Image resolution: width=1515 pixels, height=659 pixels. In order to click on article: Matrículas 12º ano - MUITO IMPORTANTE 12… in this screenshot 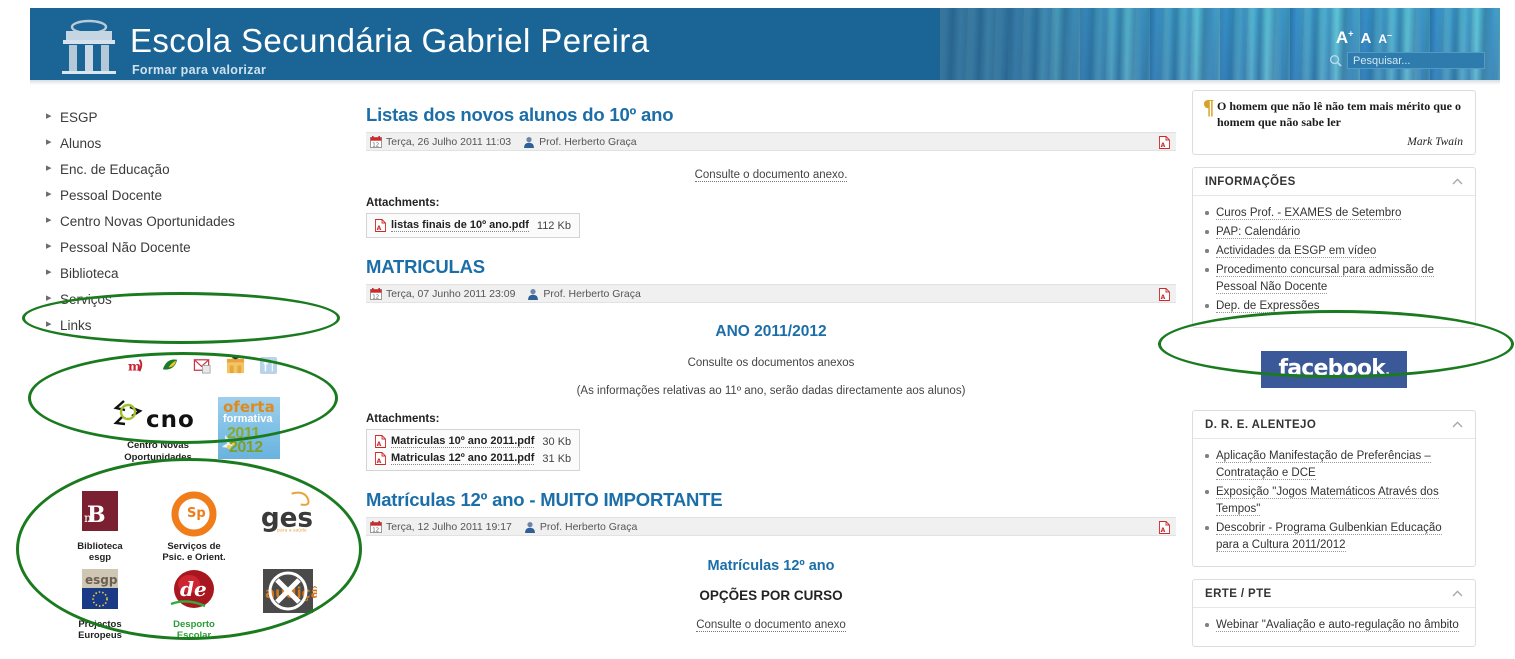, I will do `click(771, 560)`.